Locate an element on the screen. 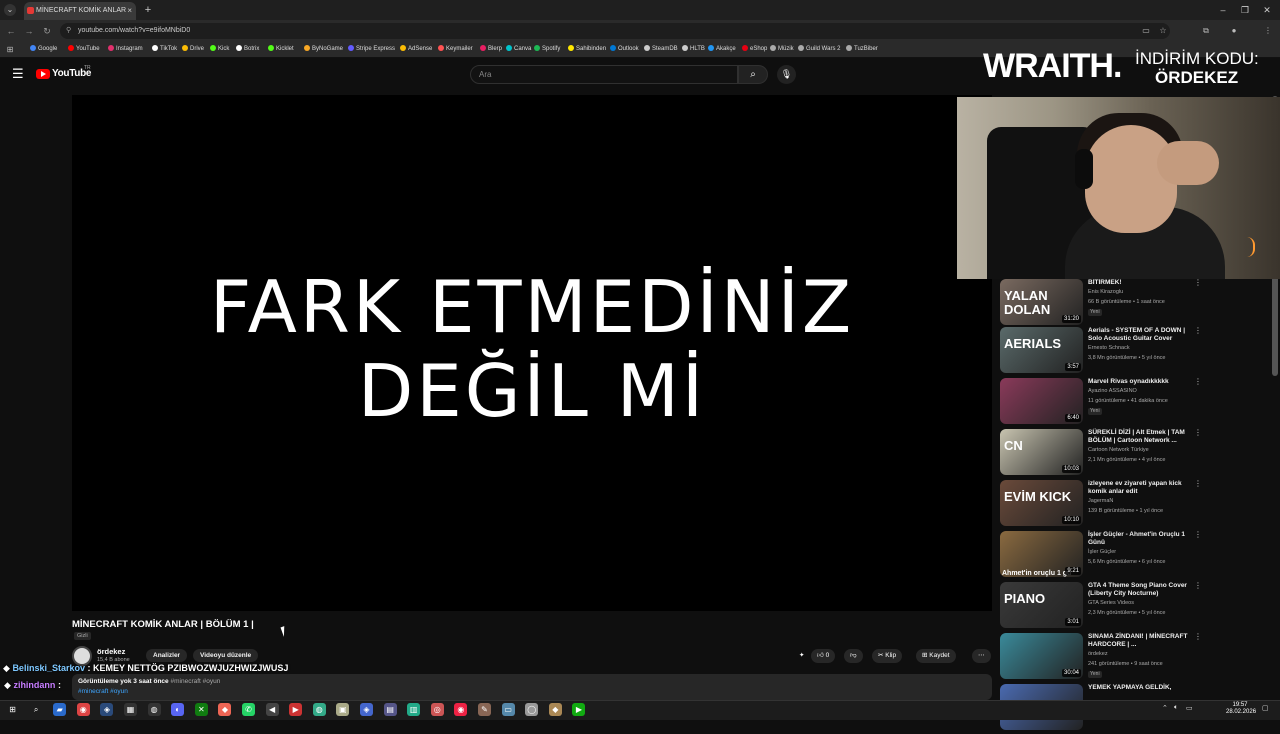 This screenshot has height=734, width=1280. analytics-button: Analizler is located at coordinates (167, 655).